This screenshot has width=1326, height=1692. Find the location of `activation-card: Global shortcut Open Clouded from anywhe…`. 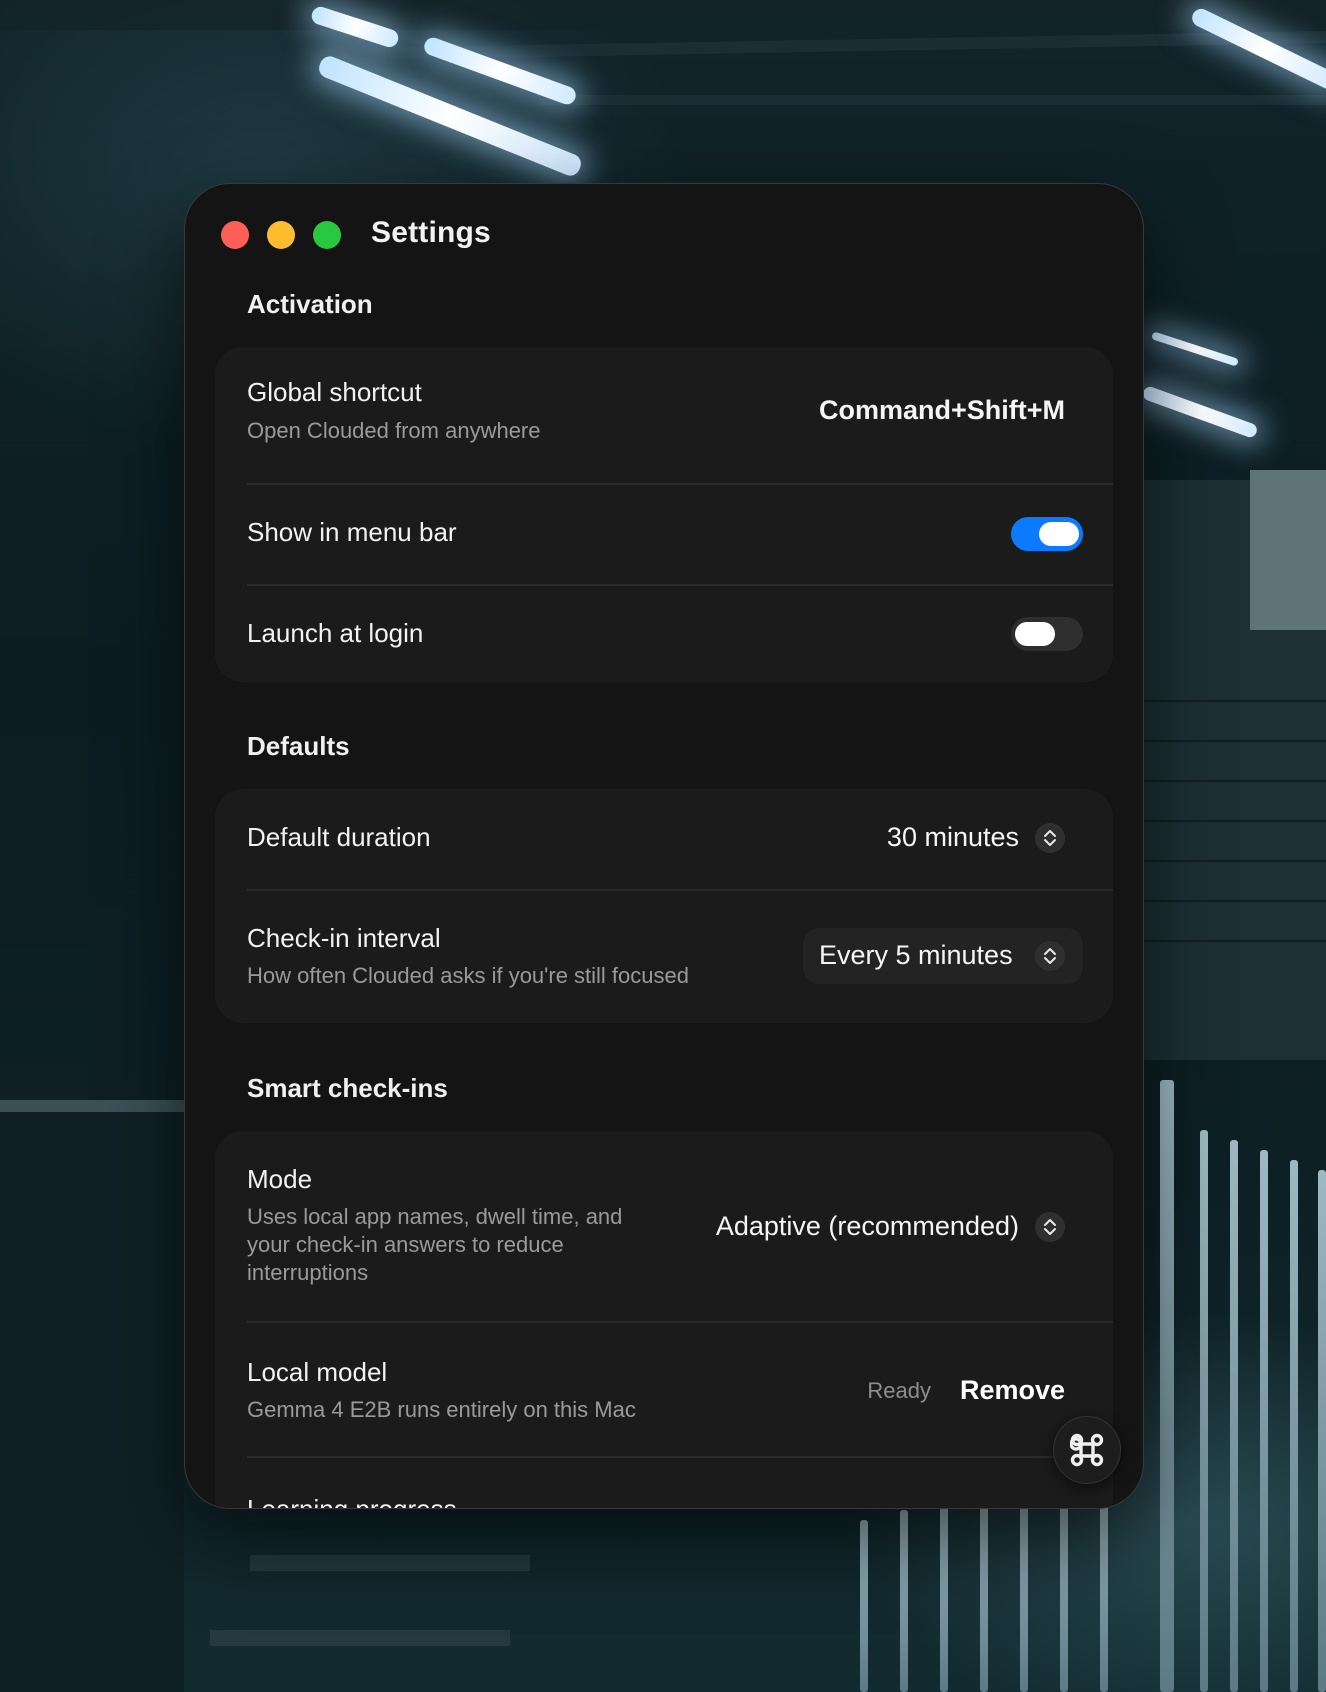

activation-card: Global shortcut Open Clouded from anywhe… is located at coordinates (664, 514).